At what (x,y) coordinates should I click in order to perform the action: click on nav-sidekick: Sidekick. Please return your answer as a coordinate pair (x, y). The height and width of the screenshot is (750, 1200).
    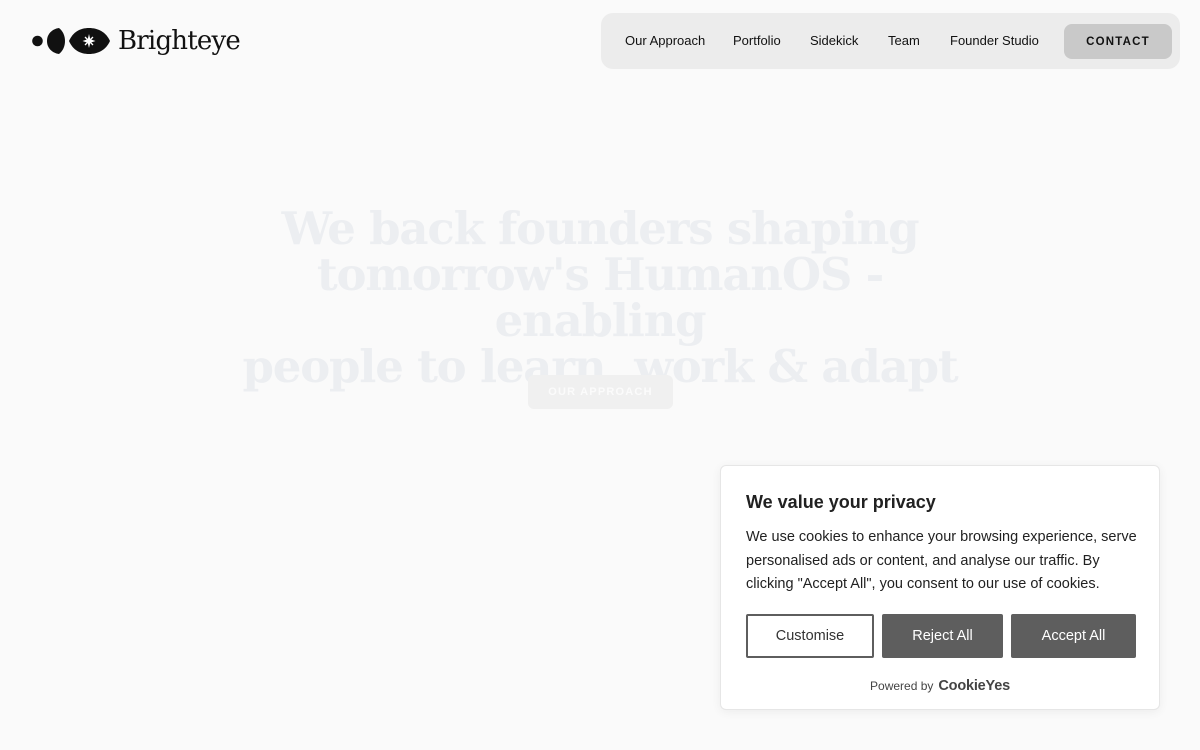
    Looking at the image, I should click on (834, 41).